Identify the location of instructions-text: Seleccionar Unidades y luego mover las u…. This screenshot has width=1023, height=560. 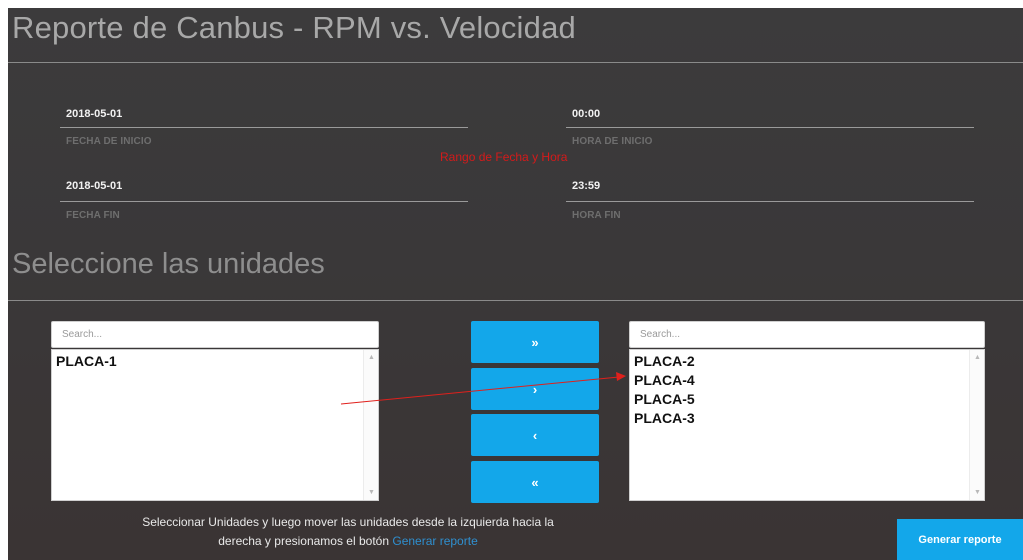
(348, 532).